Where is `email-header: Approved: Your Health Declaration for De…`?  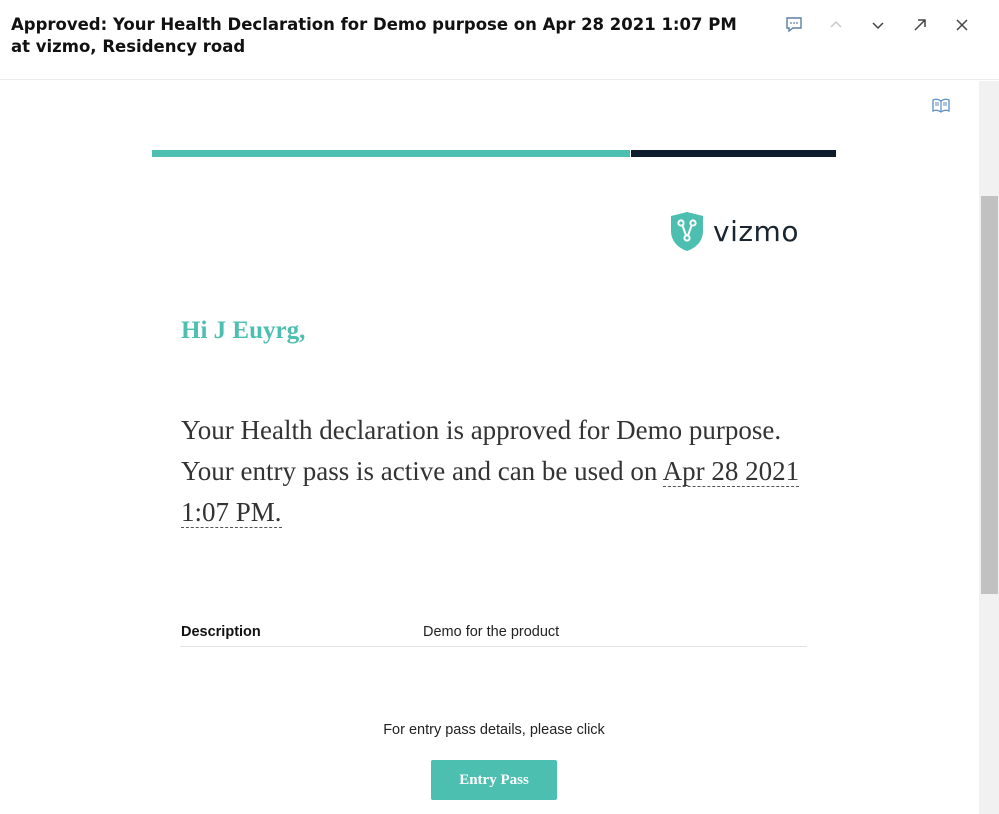
email-header: Approved: Your Health Declaration for De… is located at coordinates (499, 40).